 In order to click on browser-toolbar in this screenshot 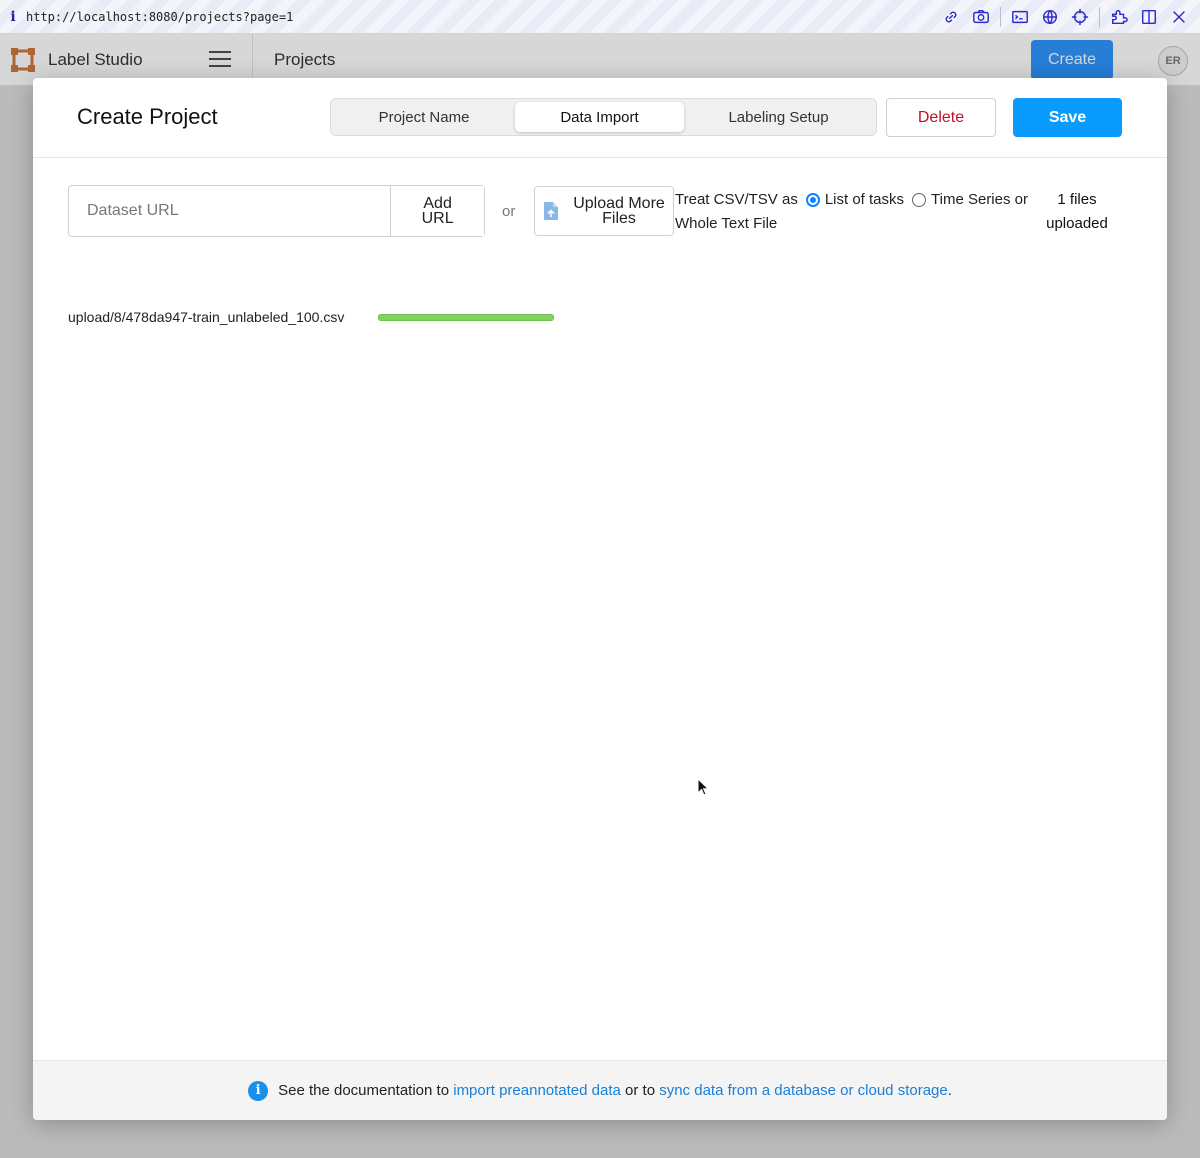, I will do `click(1065, 17)`.